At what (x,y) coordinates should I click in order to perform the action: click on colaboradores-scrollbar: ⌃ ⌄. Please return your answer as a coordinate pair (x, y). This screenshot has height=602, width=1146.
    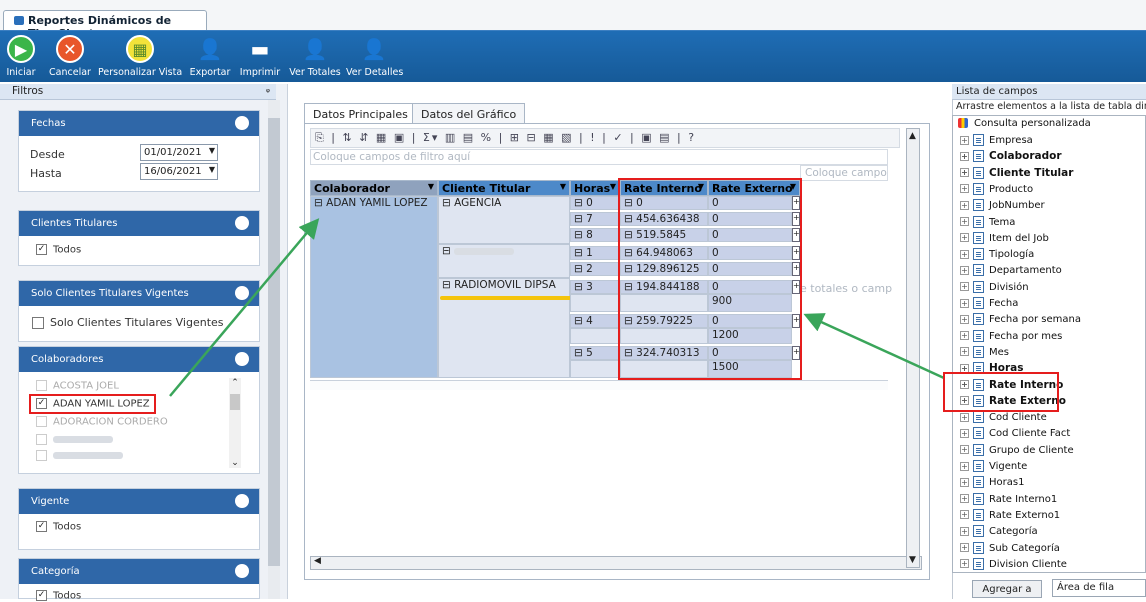
    Looking at the image, I should click on (235, 423).